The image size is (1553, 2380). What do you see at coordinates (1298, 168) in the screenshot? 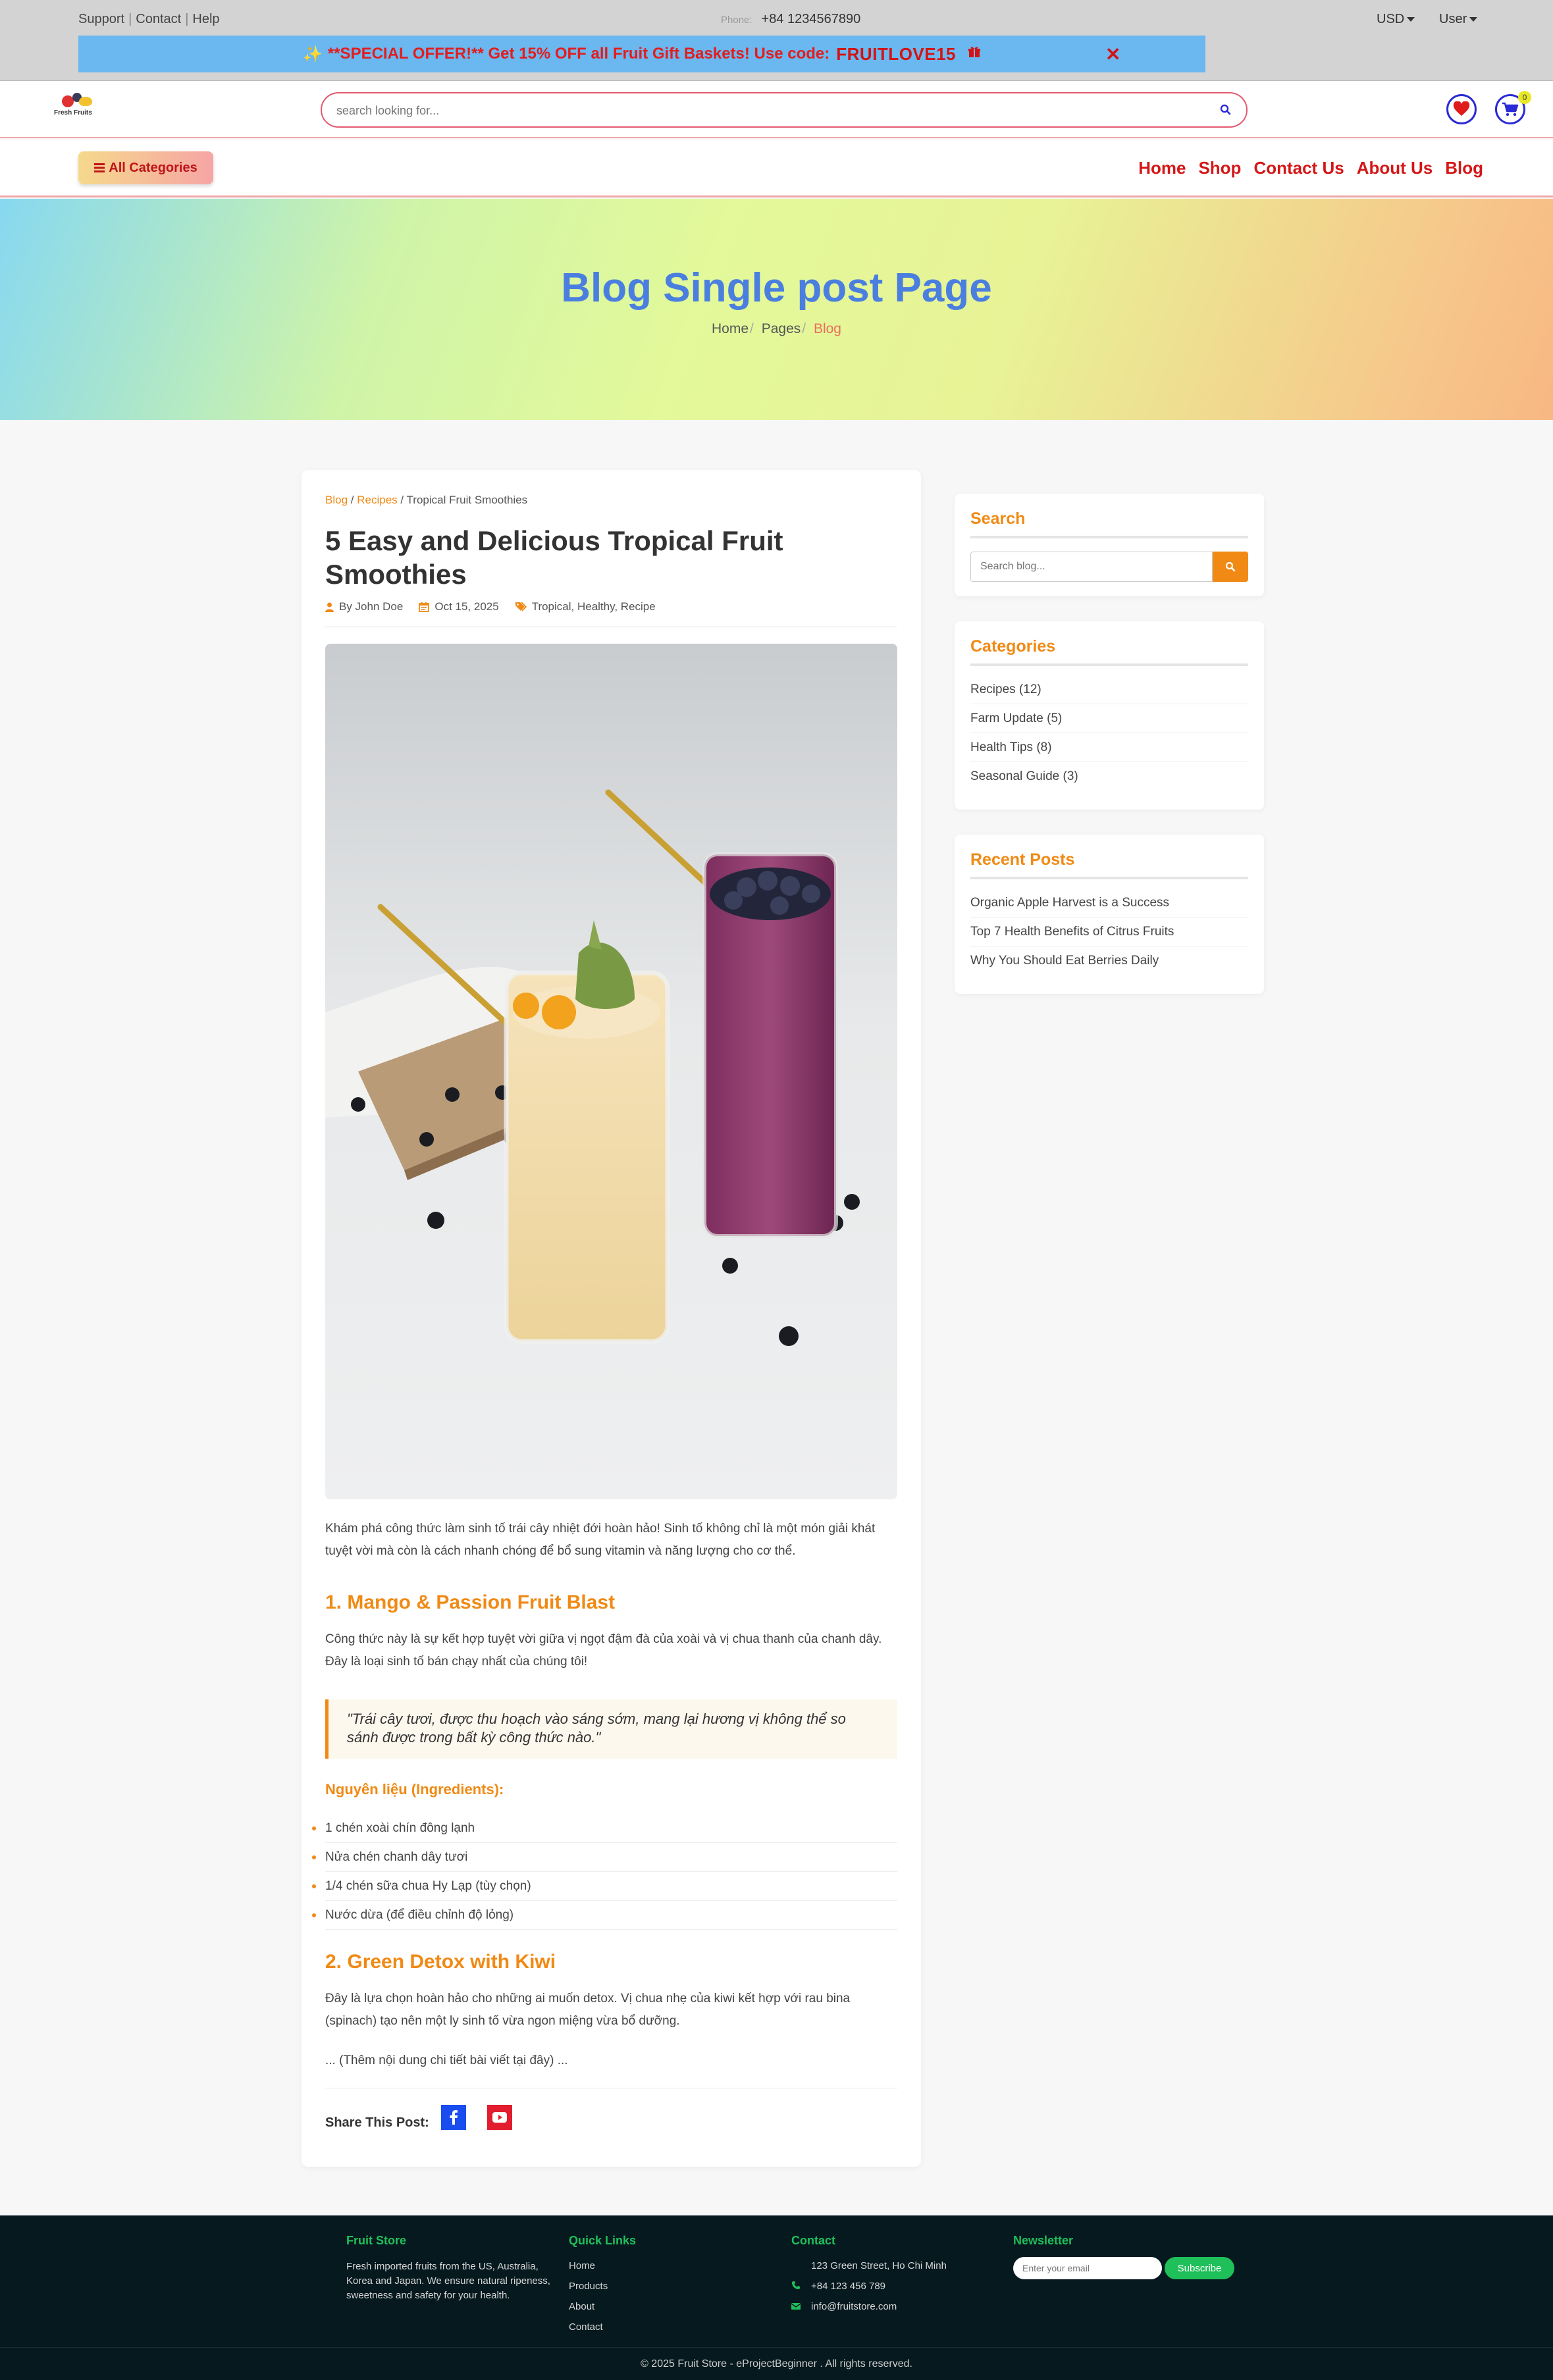
I see `nav-contact-us: Contact Us` at bounding box center [1298, 168].